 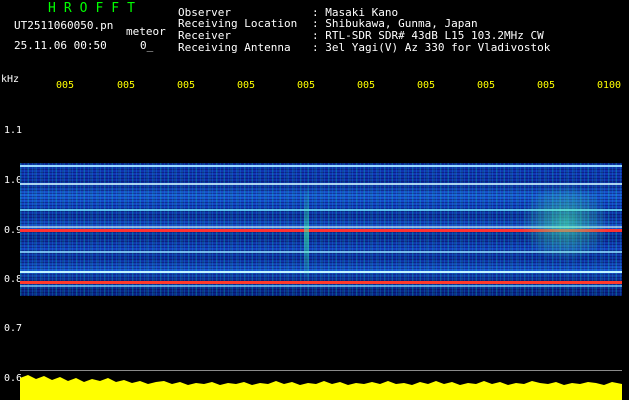 I want to click on antenna-value: : 3el Yagi(V) Az 330 for Vladivostok, so click(x=431, y=47).